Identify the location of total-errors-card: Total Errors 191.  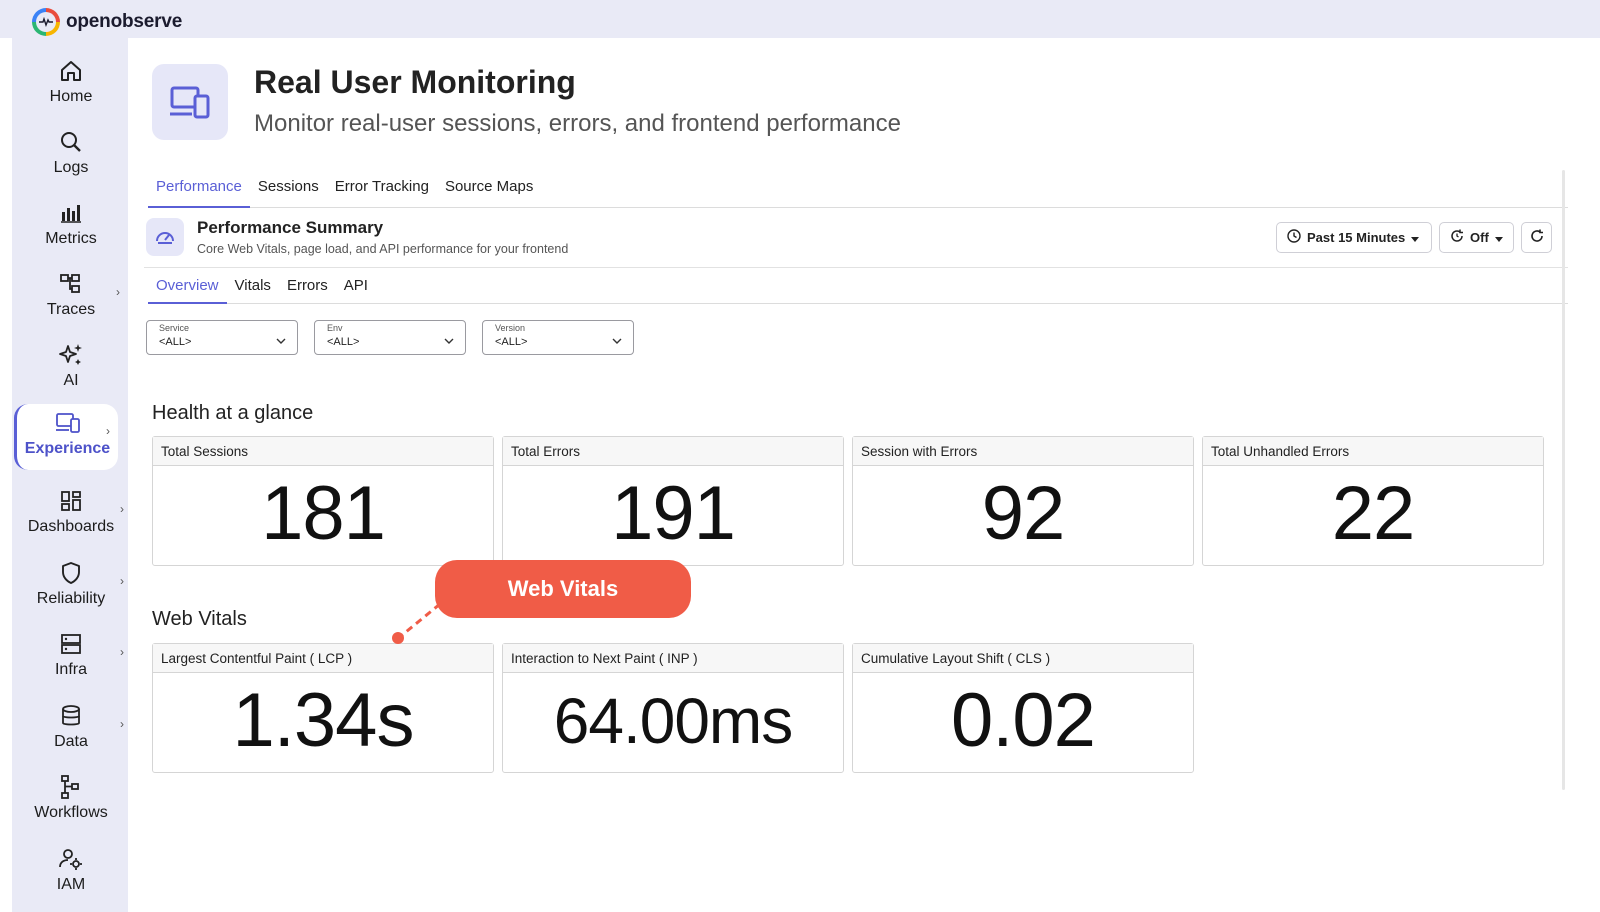
(673, 501).